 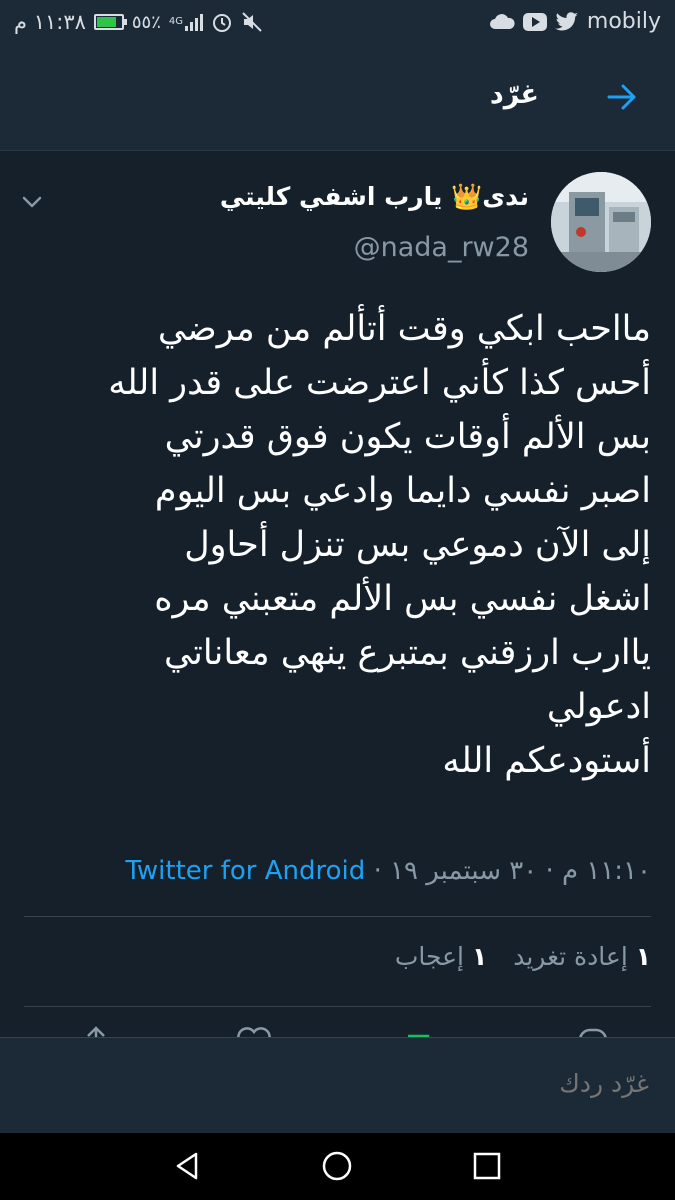 What do you see at coordinates (441, 247) in the screenshot?
I see `user-handle: @nada_rw28` at bounding box center [441, 247].